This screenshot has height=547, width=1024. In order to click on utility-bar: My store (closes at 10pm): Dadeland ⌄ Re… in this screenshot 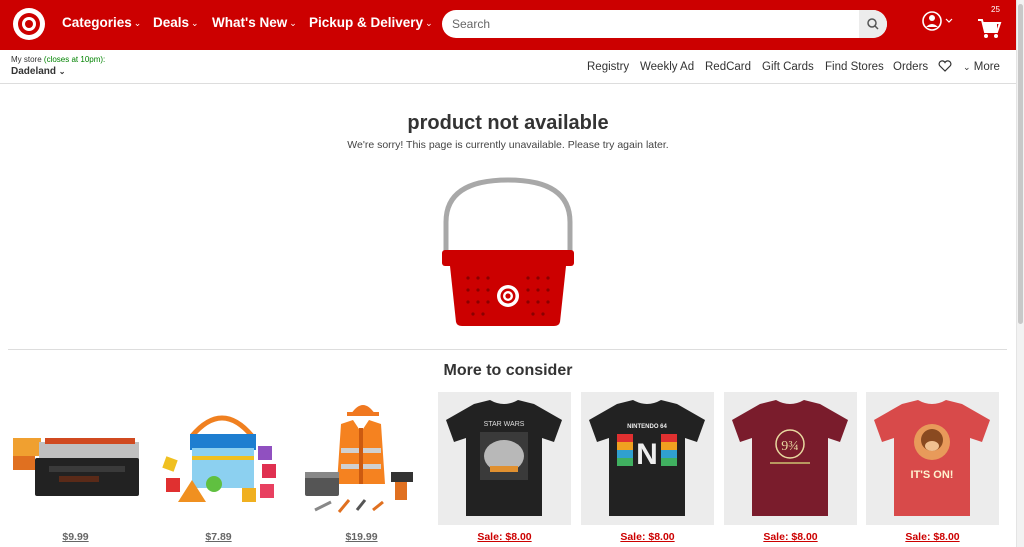, I will do `click(508, 67)`.